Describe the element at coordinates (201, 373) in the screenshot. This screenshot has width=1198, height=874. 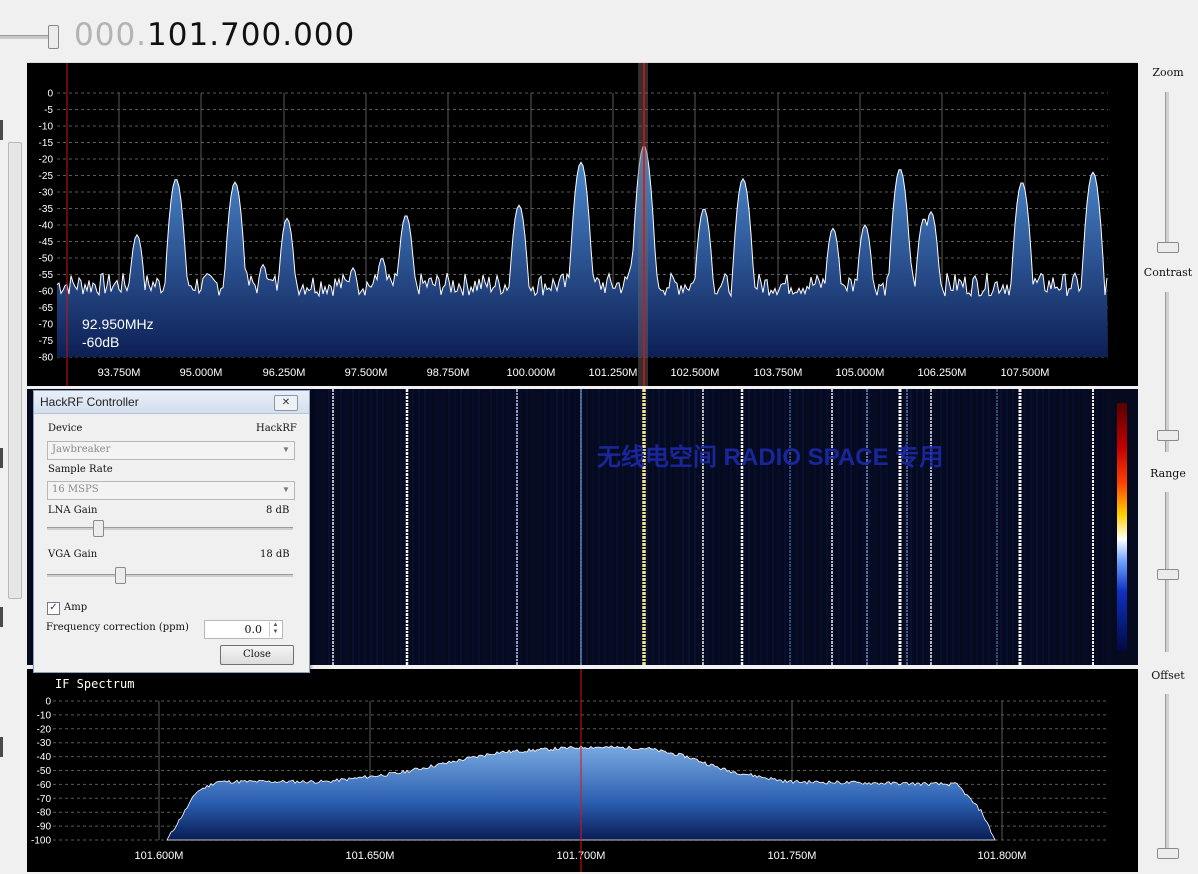
I see `x-tick-label: 95.000M` at that location.